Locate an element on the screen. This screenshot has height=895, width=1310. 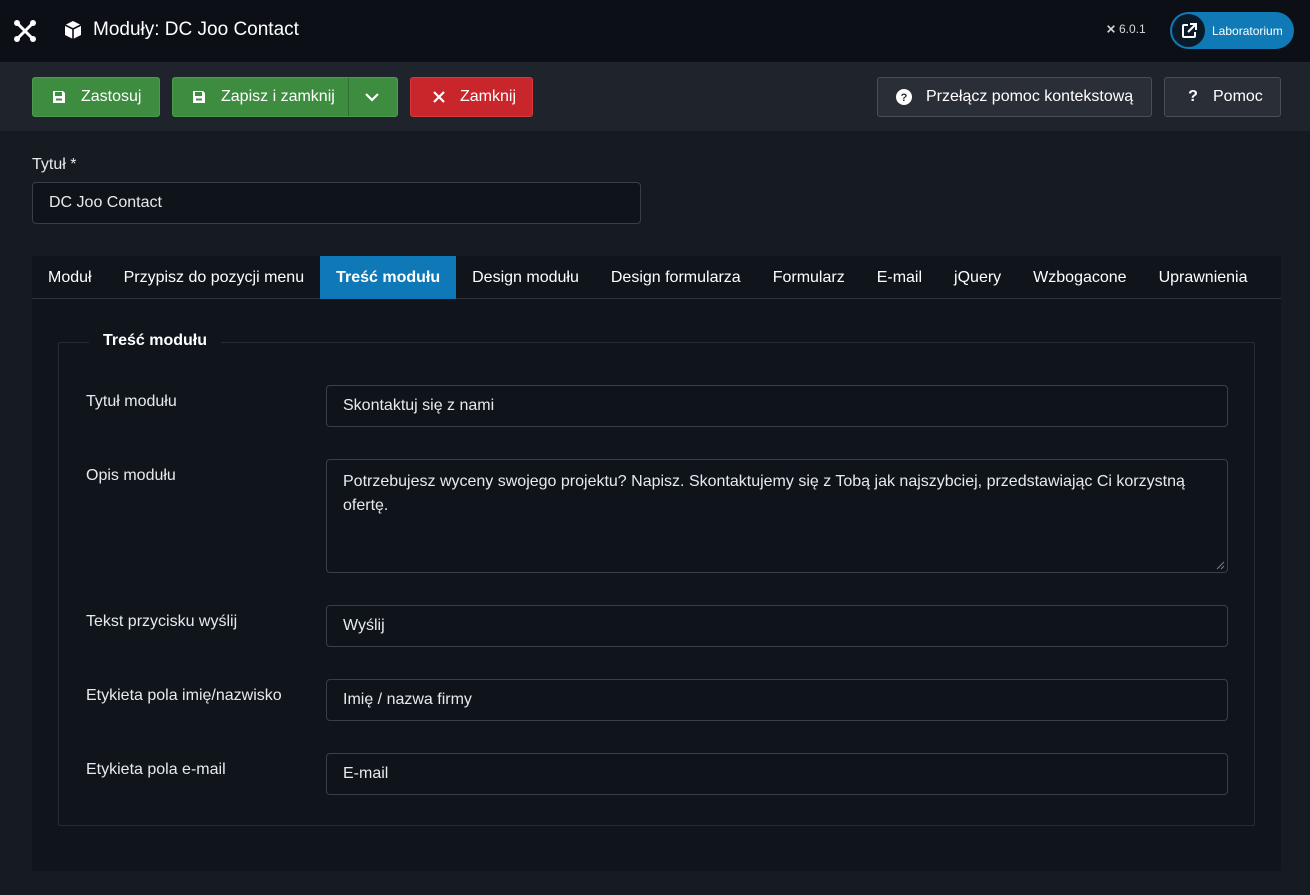
name-field-label-input: Imię / nazwa firmy is located at coordinates (777, 700).